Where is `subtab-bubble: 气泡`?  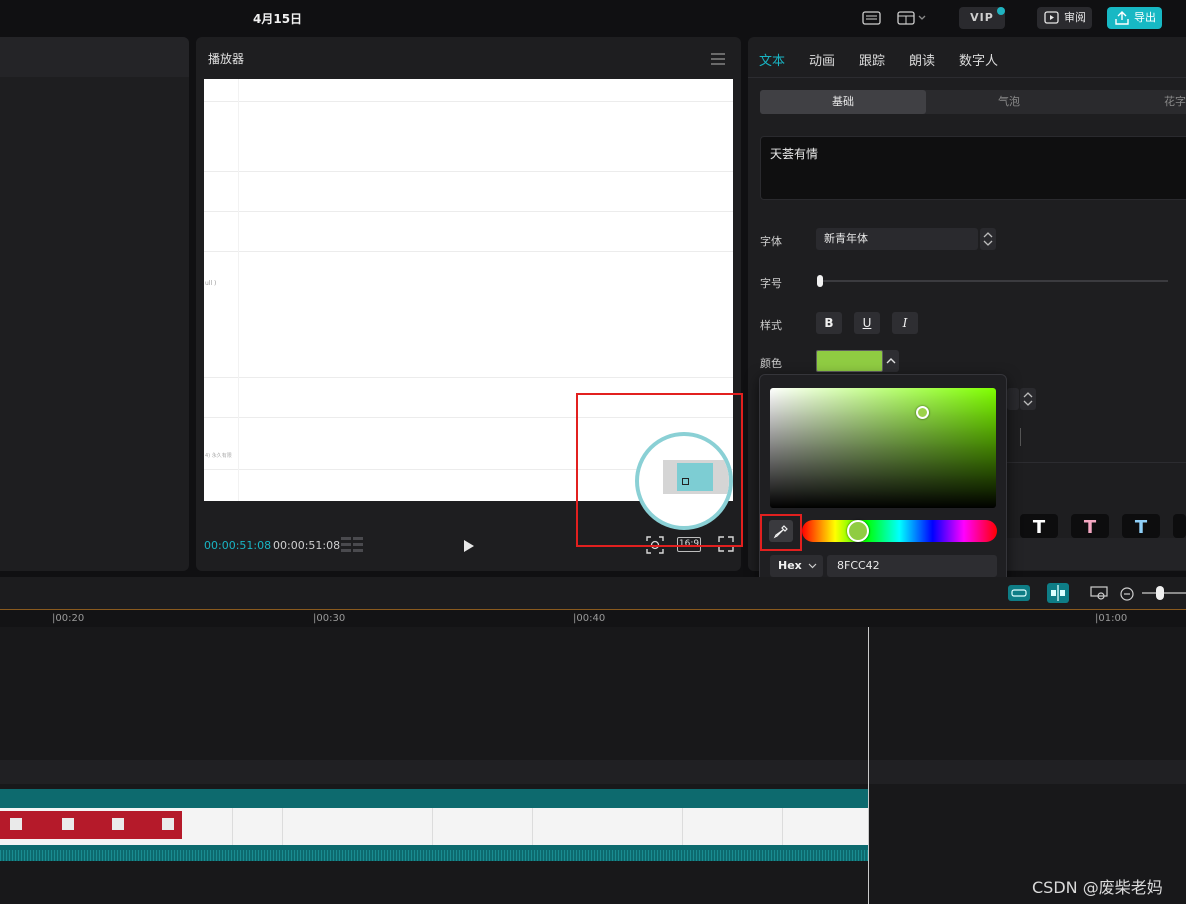
subtab-bubble: 气泡 is located at coordinates (1009, 102).